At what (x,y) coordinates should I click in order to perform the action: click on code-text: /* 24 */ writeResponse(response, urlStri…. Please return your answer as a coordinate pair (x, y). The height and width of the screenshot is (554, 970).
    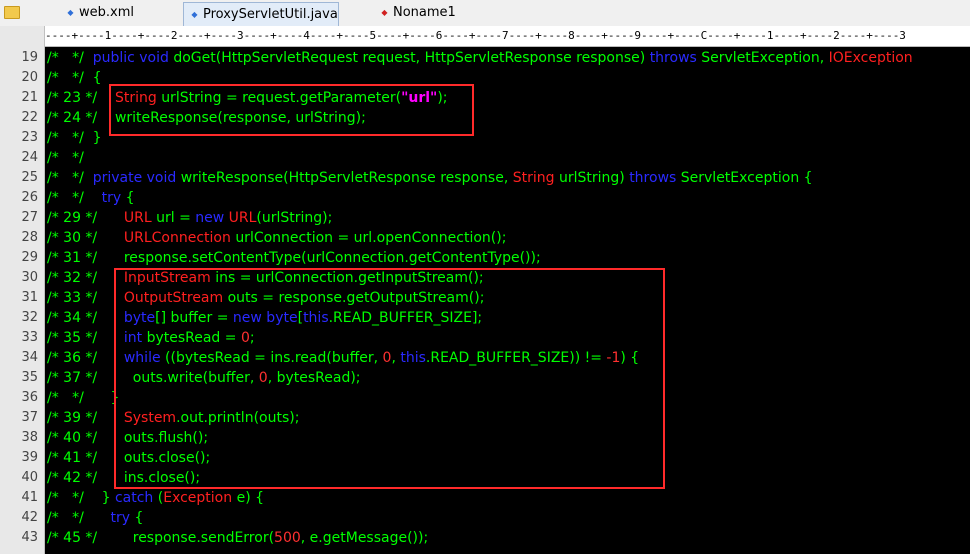
    Looking at the image, I should click on (206, 118).